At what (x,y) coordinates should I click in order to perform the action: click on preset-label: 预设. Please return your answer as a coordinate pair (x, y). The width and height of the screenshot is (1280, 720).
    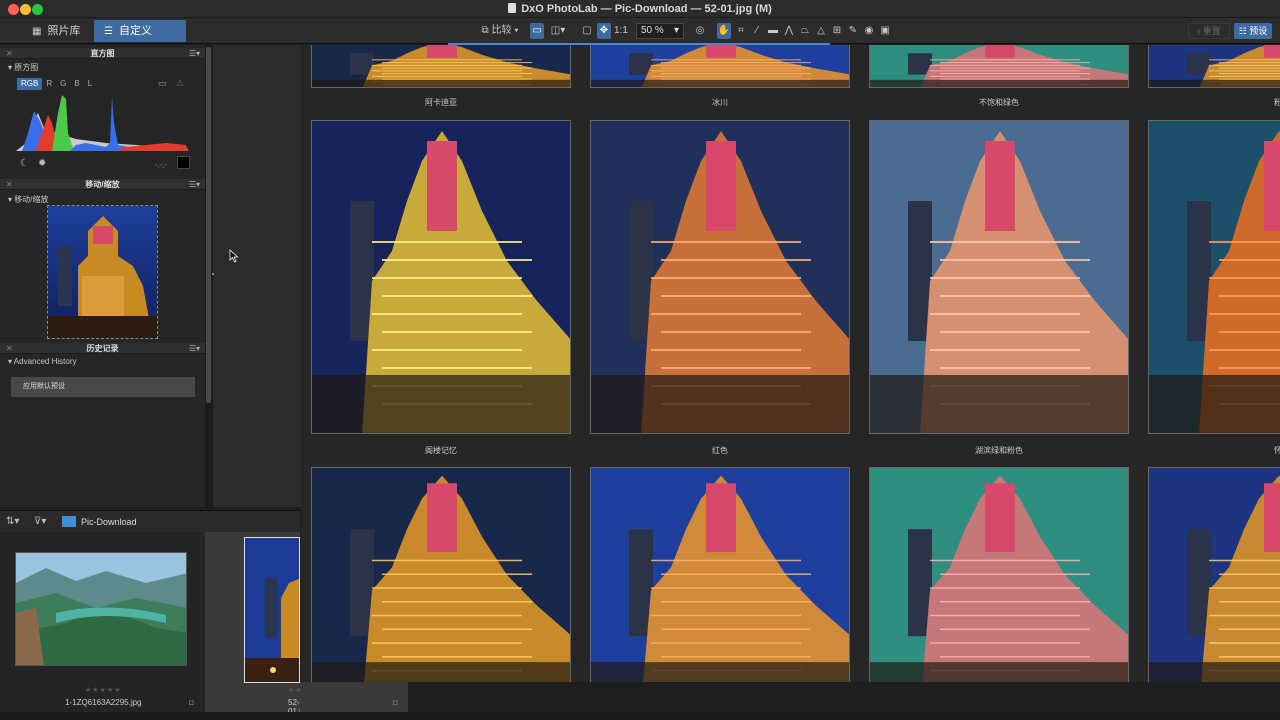
    Looking at the image, I should click on (1258, 31).